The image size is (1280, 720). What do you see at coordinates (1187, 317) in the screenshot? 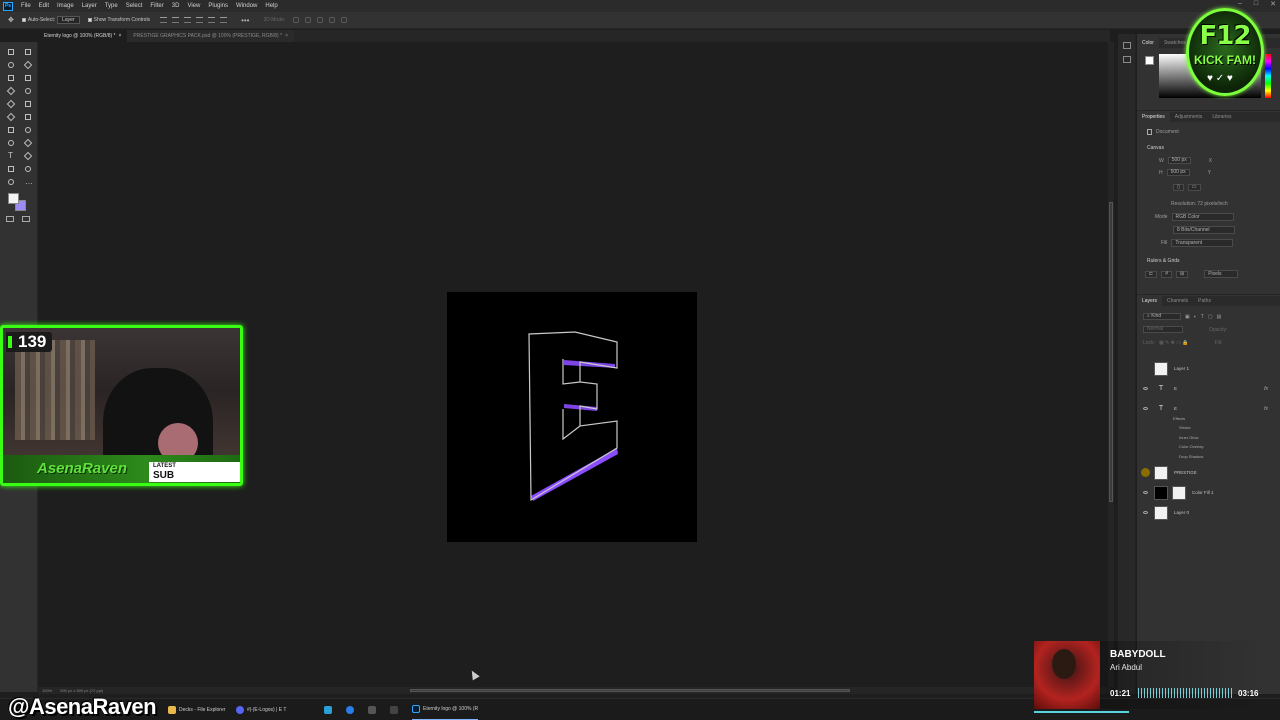
I see `filter-pixel-icon: ▣` at bounding box center [1187, 317].